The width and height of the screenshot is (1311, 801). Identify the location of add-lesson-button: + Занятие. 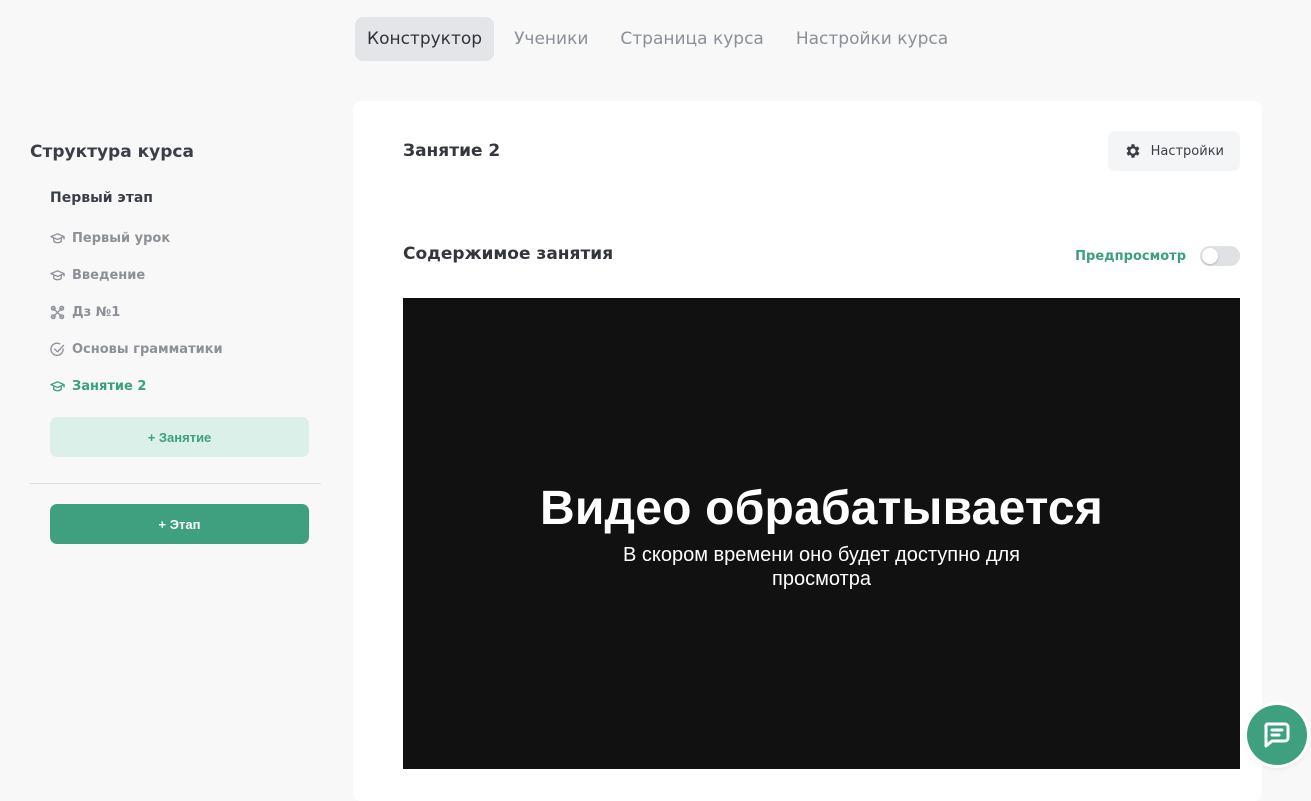
(179, 437).